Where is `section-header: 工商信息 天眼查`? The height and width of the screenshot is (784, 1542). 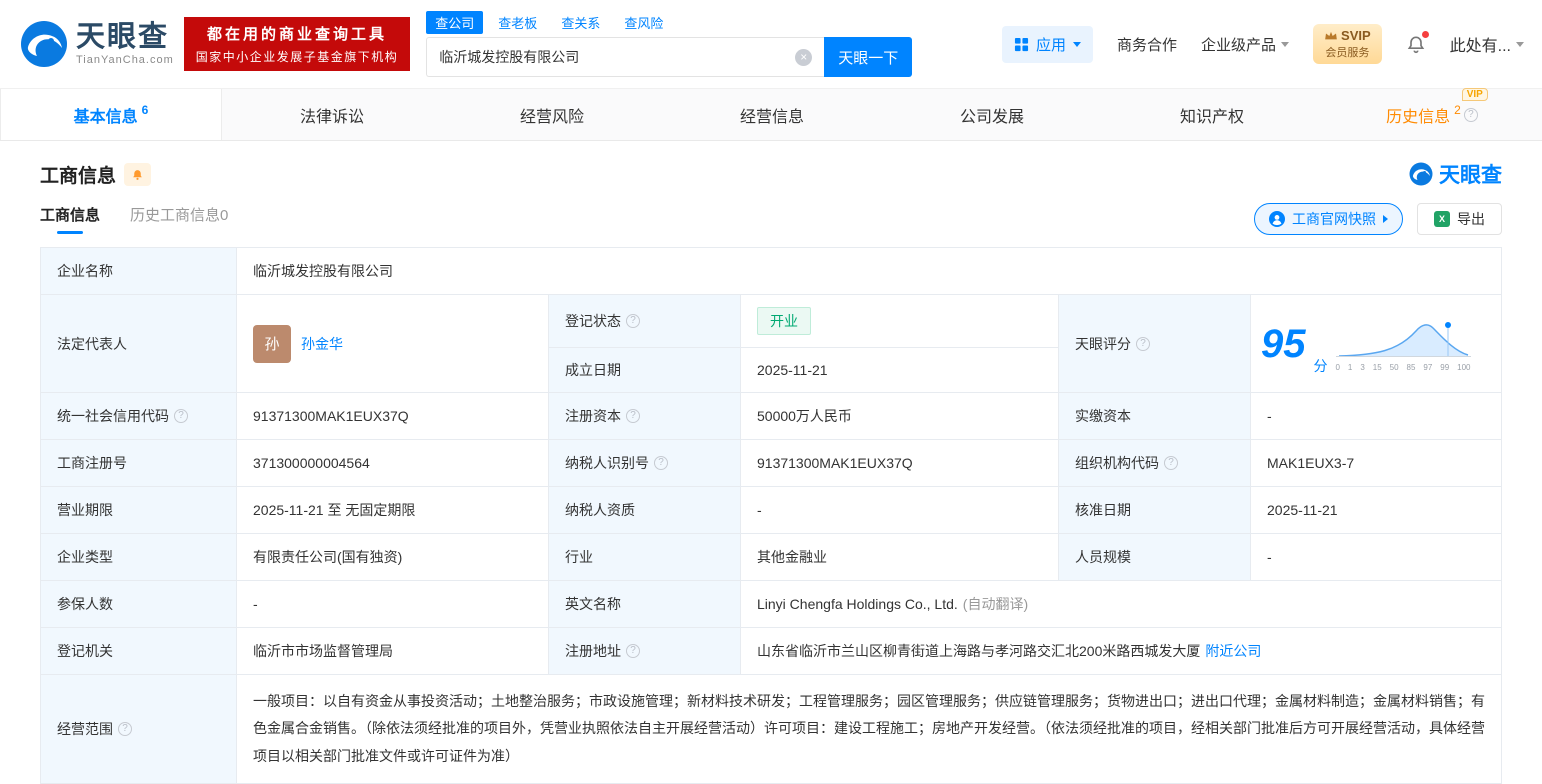
section-header: 工商信息 天眼查 is located at coordinates (771, 170).